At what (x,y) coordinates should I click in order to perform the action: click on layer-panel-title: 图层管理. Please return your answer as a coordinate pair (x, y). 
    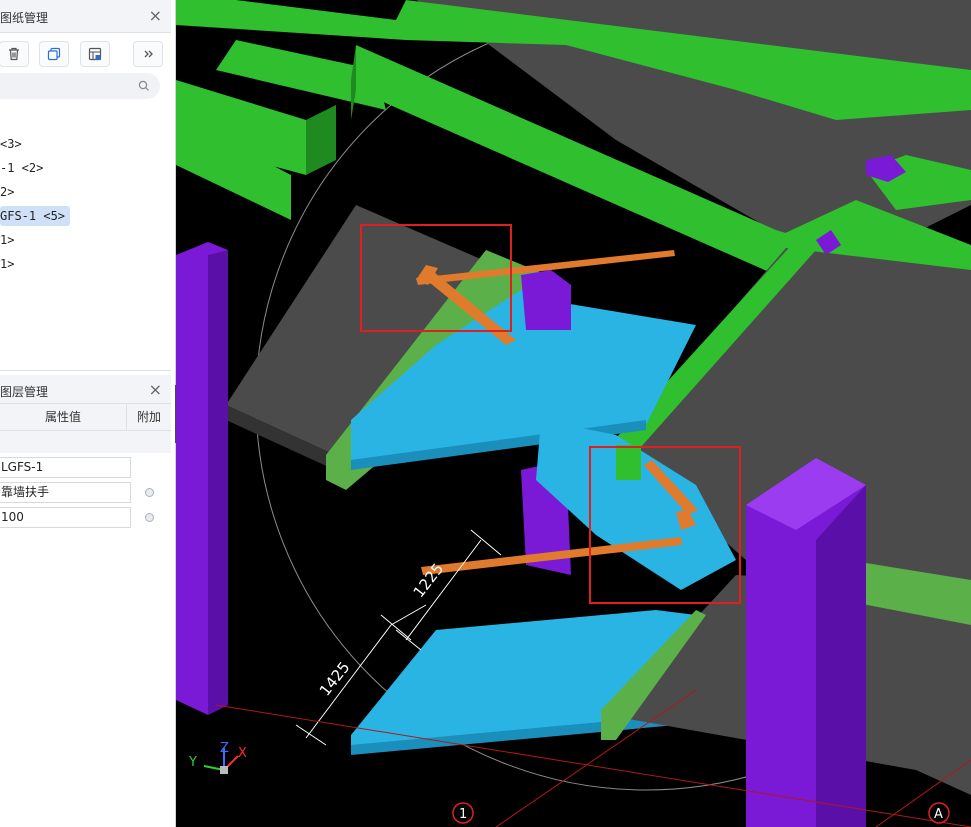
    Looking at the image, I should click on (24, 392).